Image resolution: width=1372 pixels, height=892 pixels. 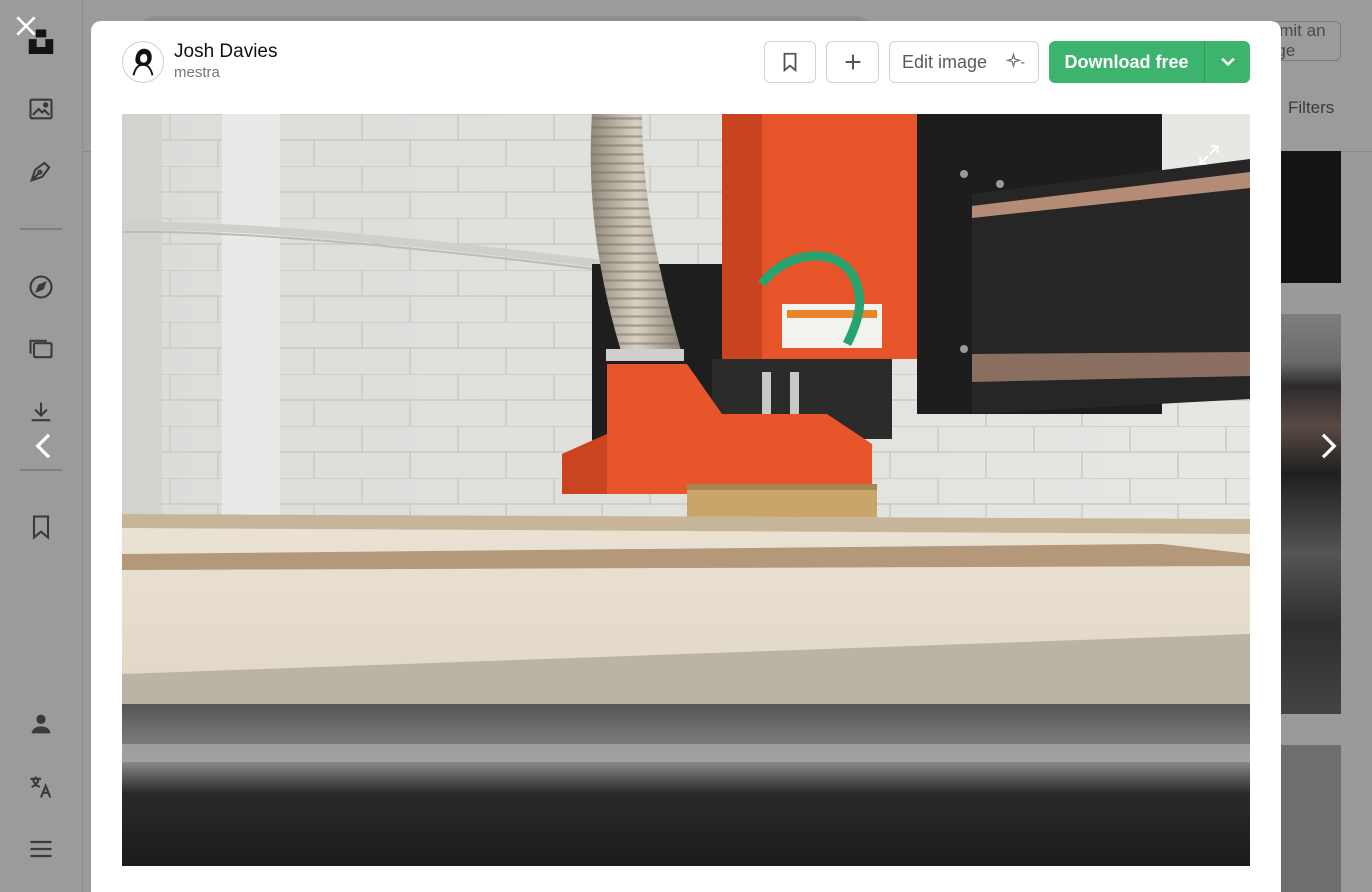 I want to click on chevron-down-icon, so click(x=1227, y=62).